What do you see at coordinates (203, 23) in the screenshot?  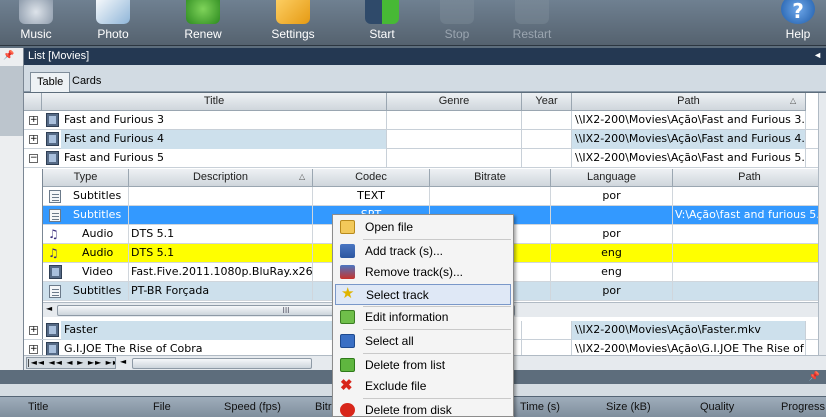 I see `renew-button: Renew` at bounding box center [203, 23].